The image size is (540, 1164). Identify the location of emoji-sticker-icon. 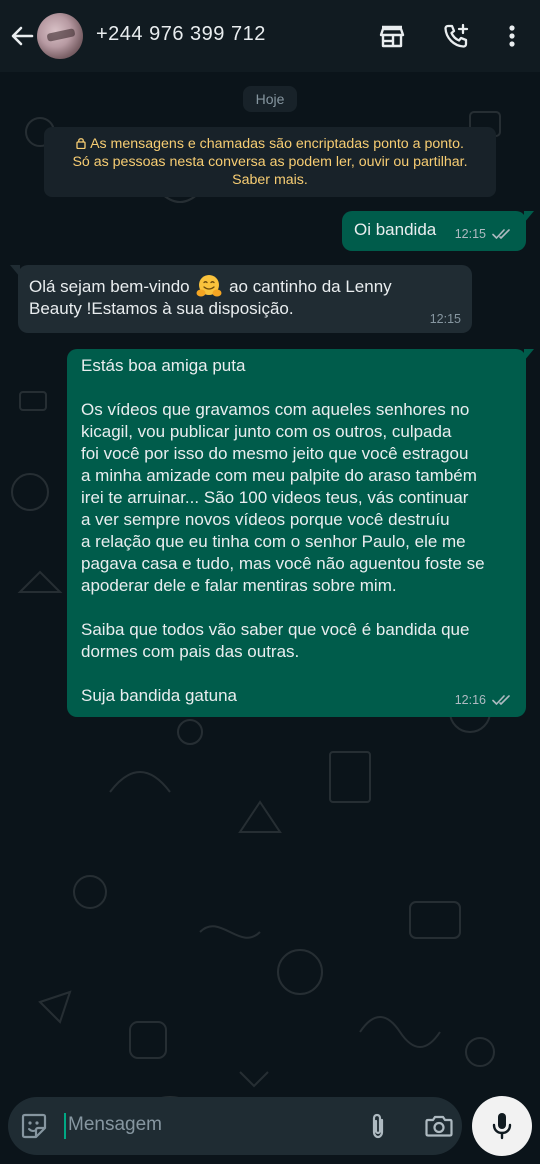
(34, 1126).